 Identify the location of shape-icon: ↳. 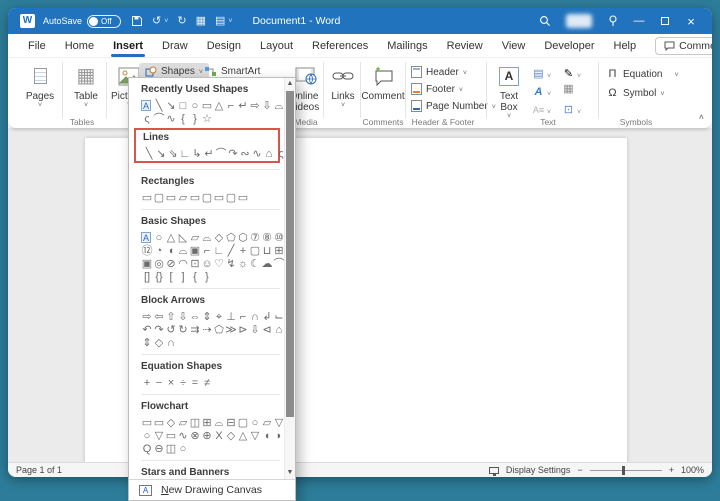
(197, 154).